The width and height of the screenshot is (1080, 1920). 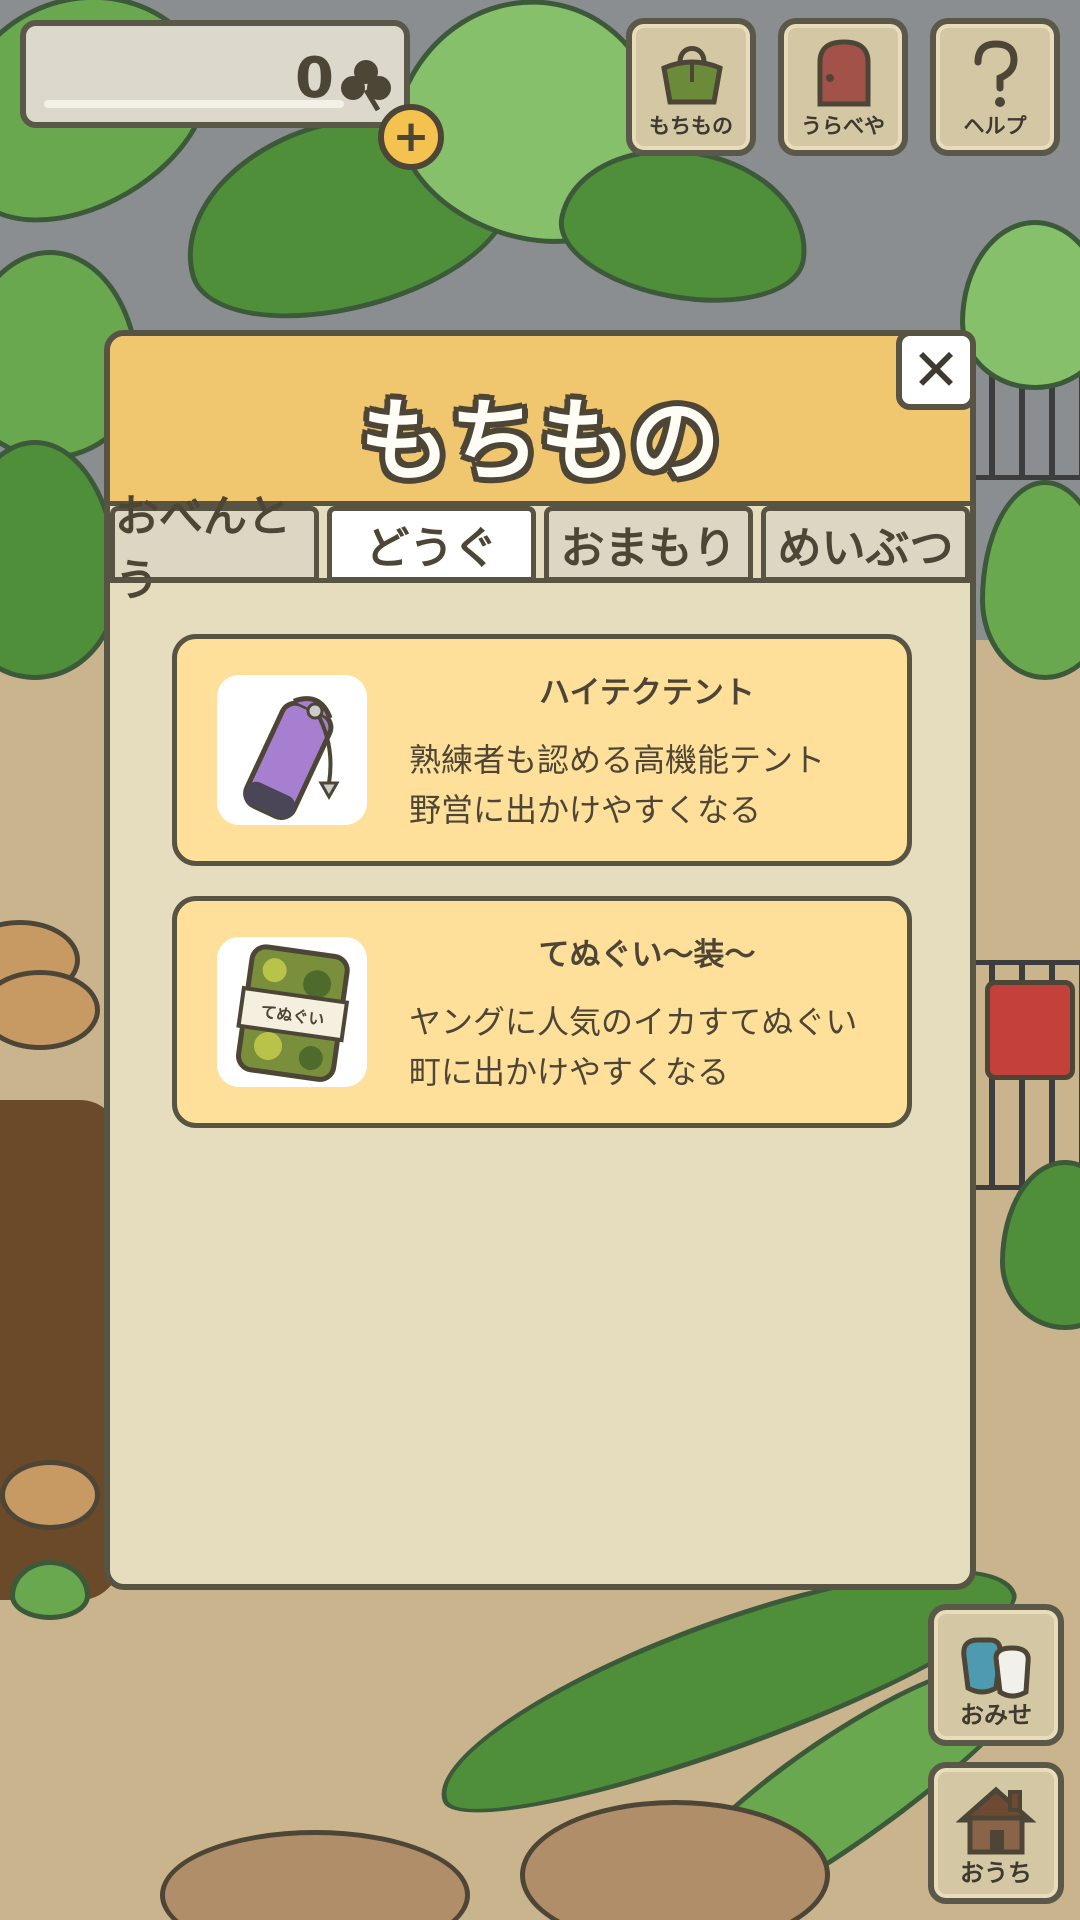 I want to click on tab-specialties: めいぶつ, so click(x=865, y=544).